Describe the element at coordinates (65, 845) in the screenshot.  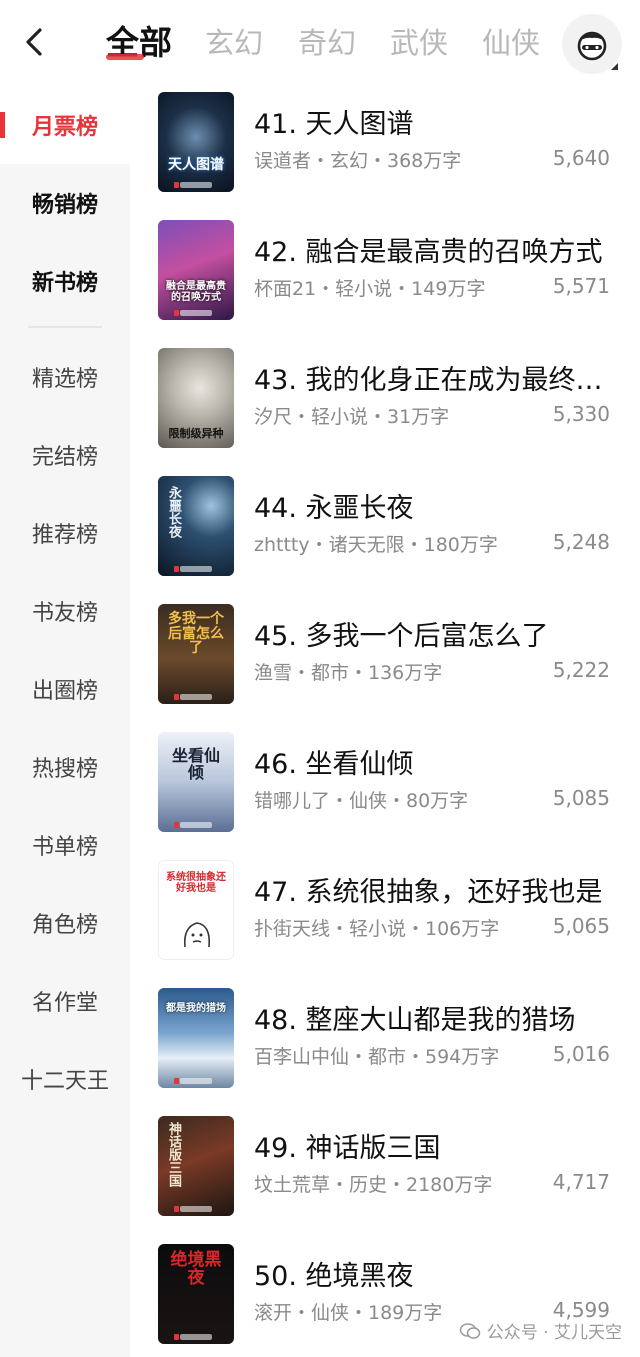
I see `sidebar-item-booklist: 书单榜` at that location.